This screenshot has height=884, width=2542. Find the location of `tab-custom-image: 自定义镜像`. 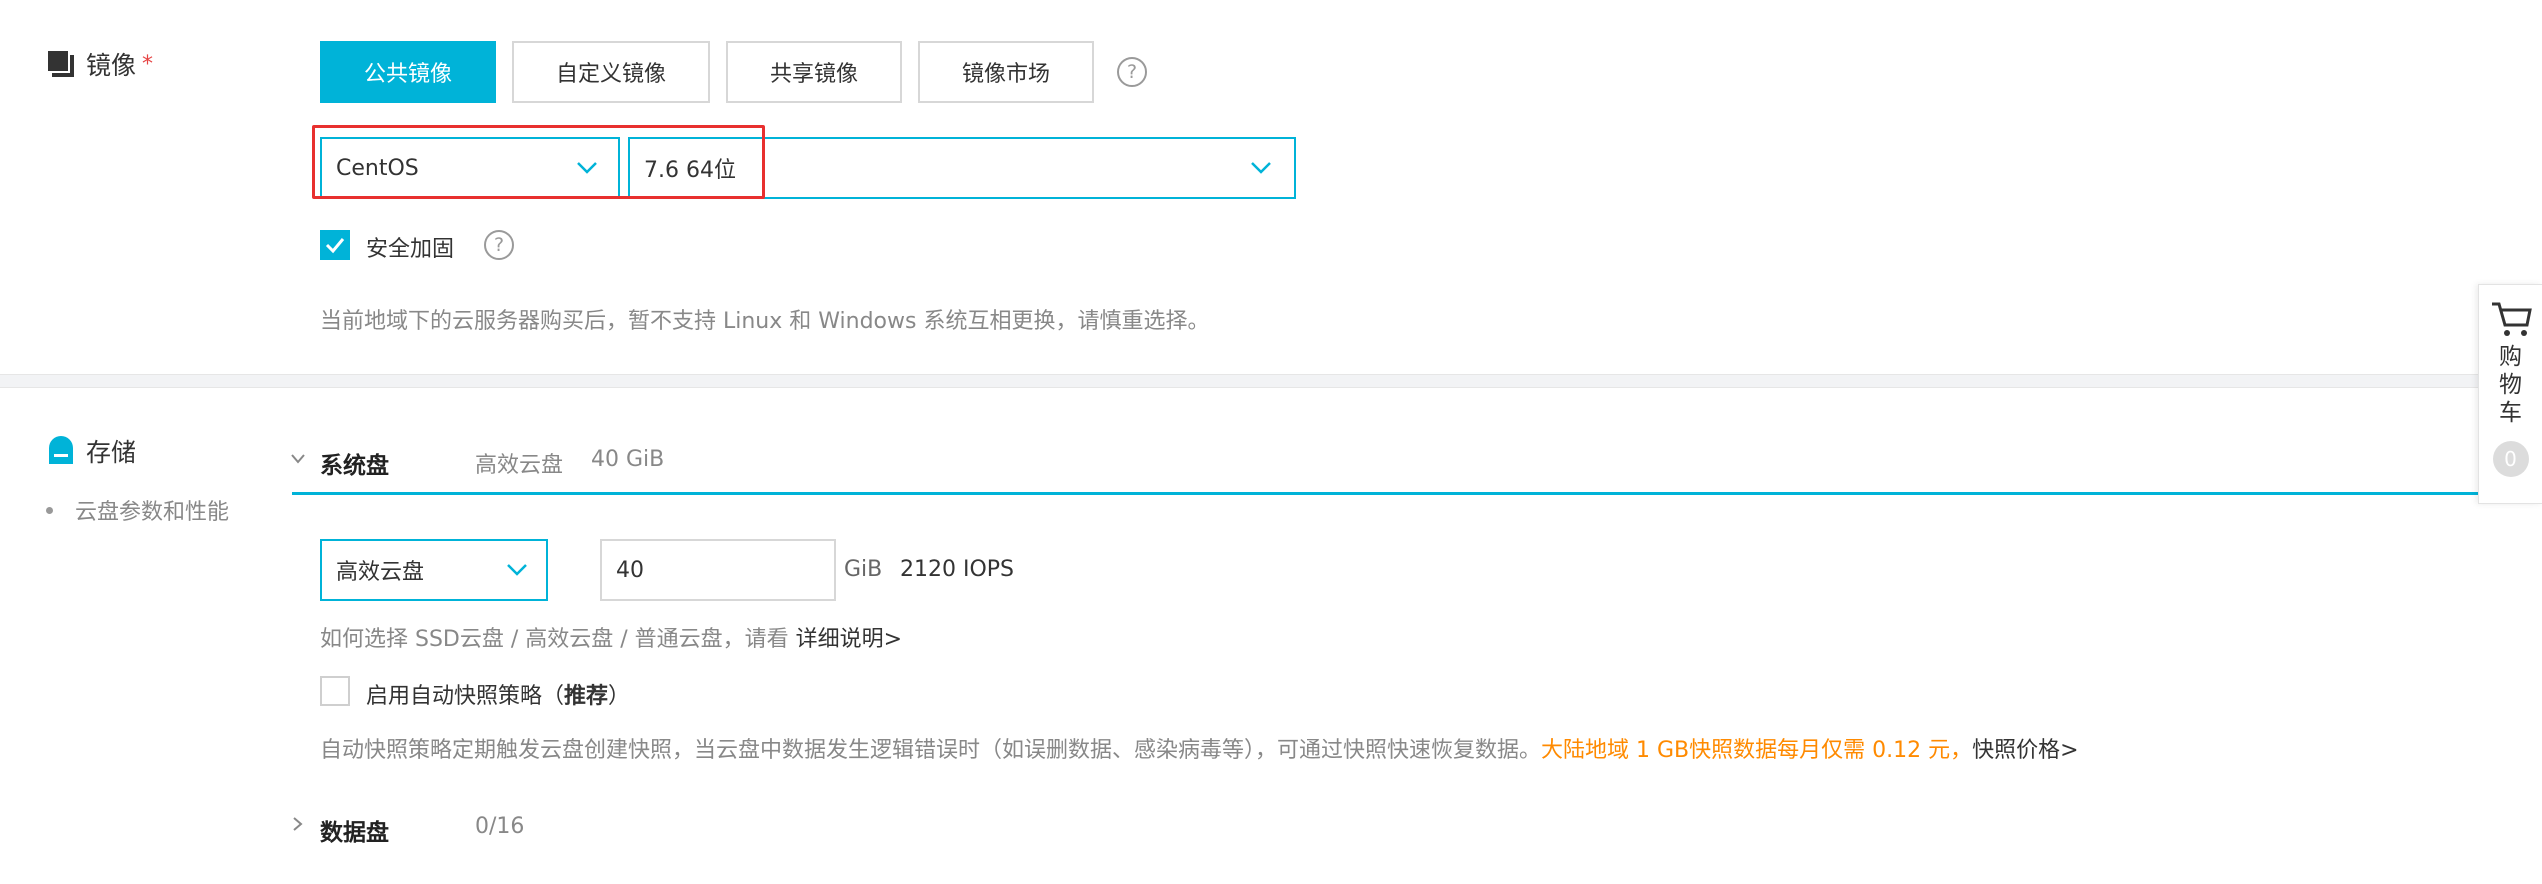

tab-custom-image: 自定义镜像 is located at coordinates (611, 72).